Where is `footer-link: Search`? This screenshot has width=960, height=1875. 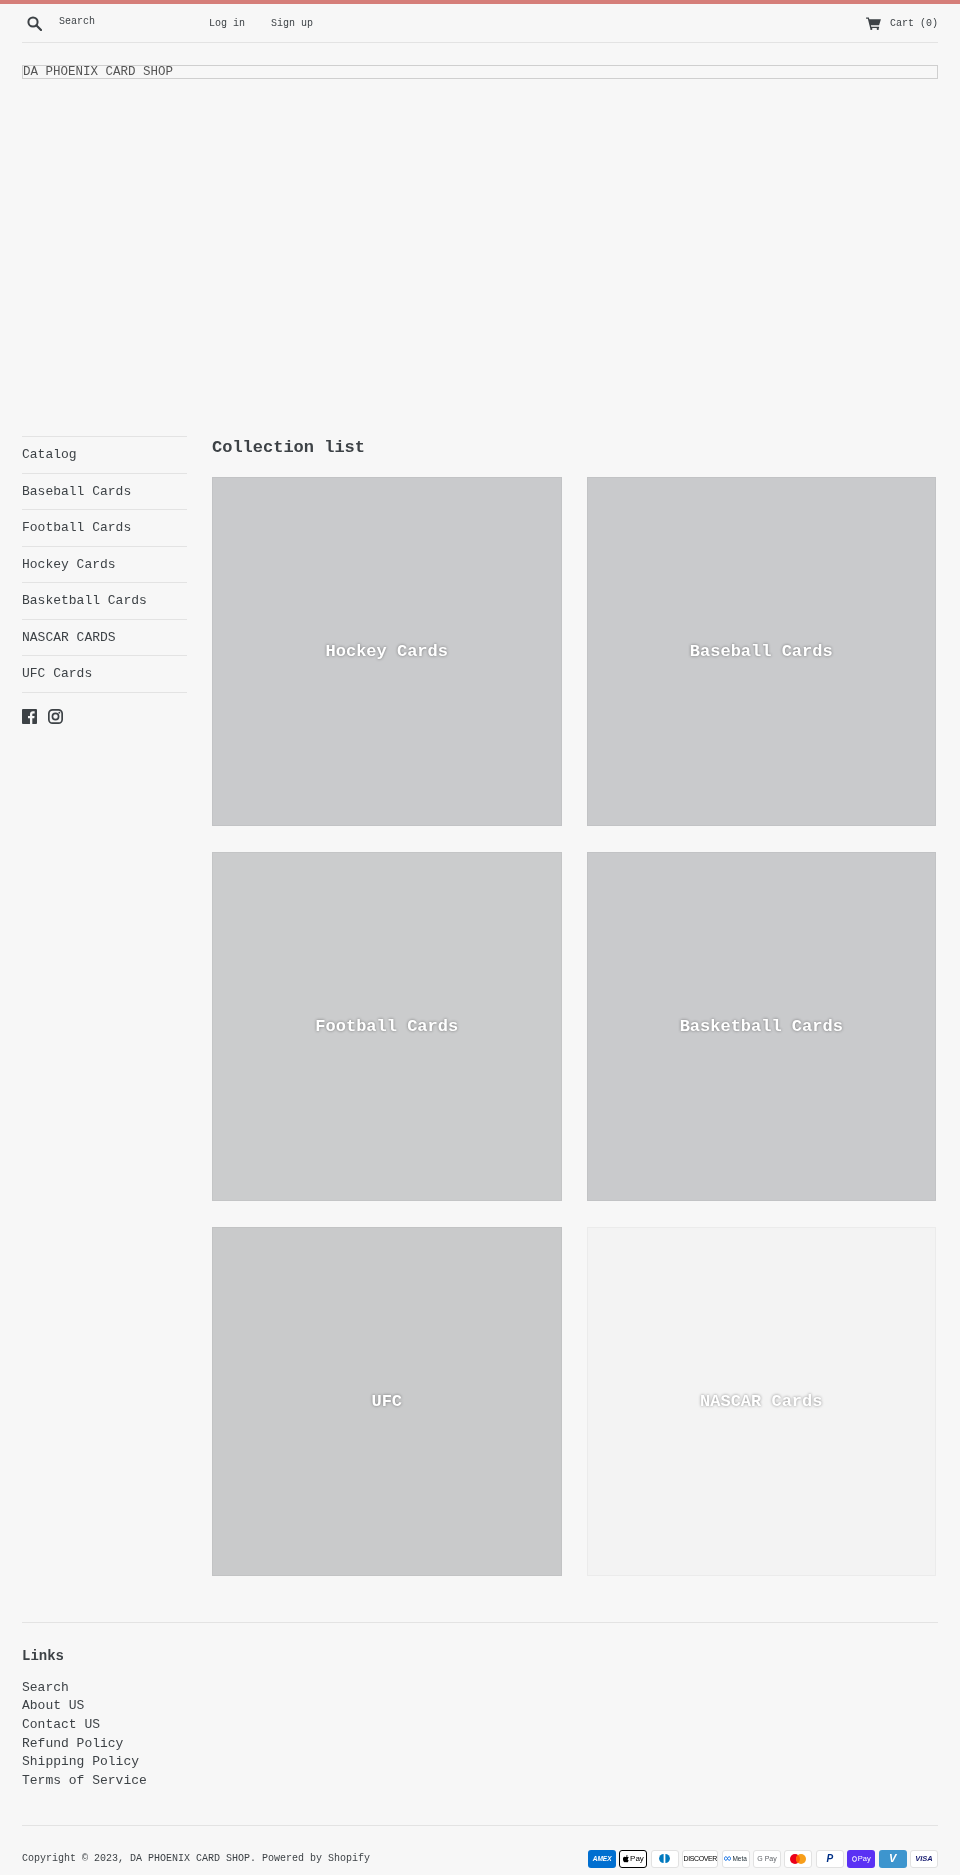 footer-link: Search is located at coordinates (45, 1688).